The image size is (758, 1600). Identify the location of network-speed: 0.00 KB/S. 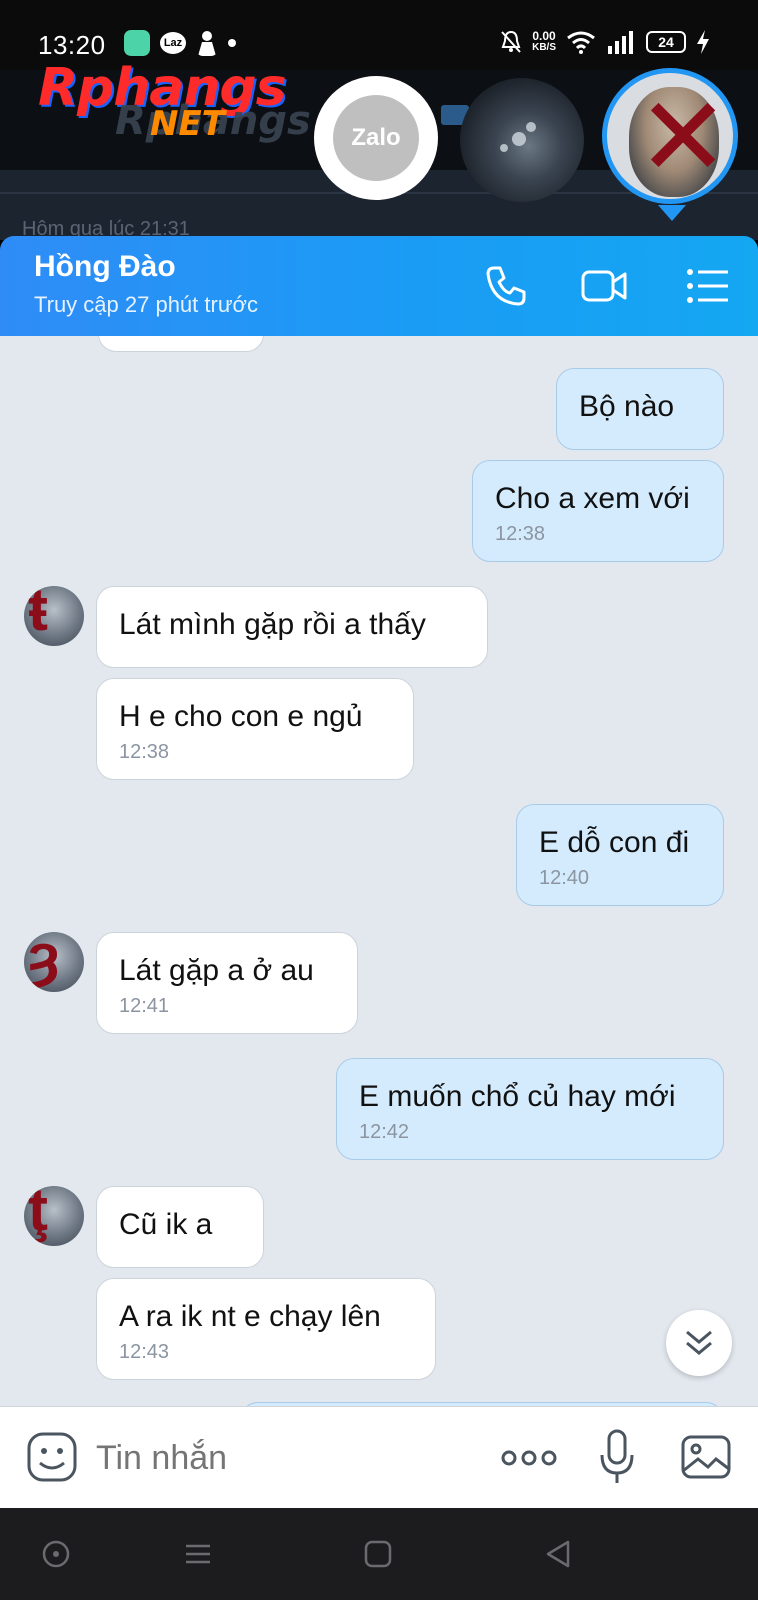
(544, 42).